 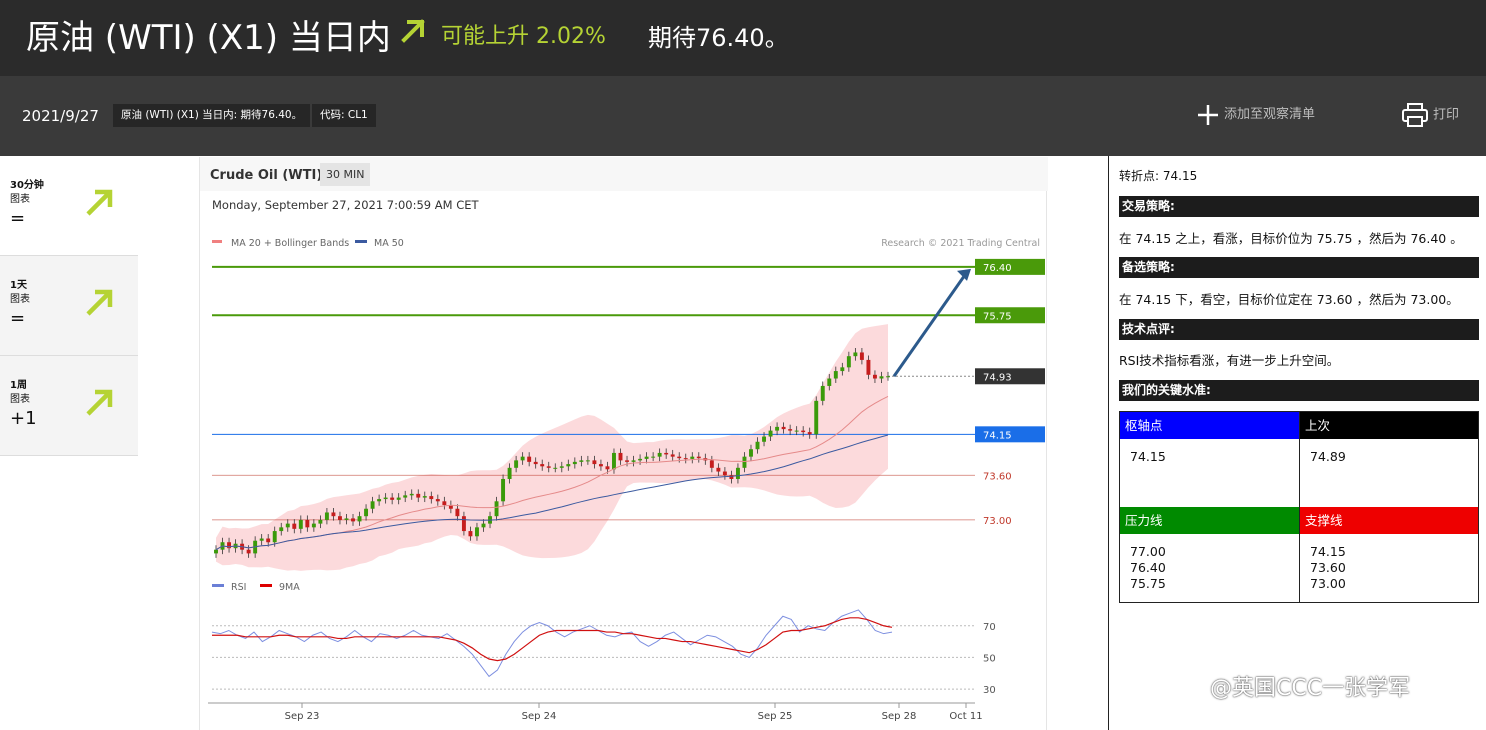 What do you see at coordinates (997, 435) in the screenshot?
I see `level-label: 74.15` at bounding box center [997, 435].